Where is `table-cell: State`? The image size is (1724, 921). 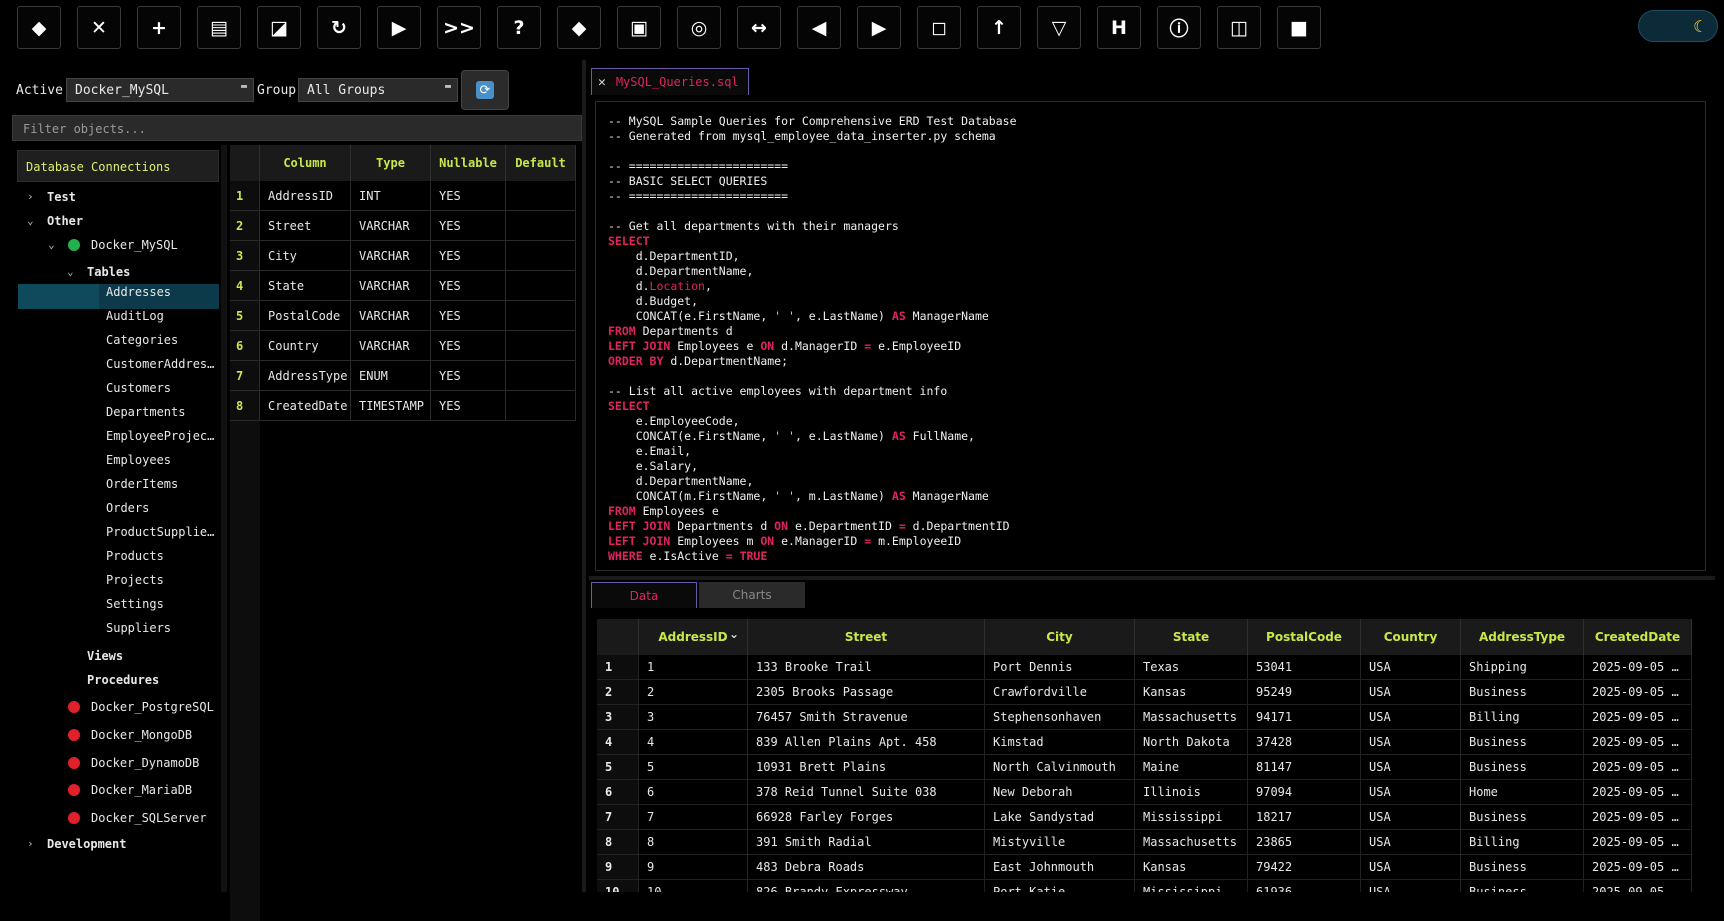
table-cell: State is located at coordinates (305, 286).